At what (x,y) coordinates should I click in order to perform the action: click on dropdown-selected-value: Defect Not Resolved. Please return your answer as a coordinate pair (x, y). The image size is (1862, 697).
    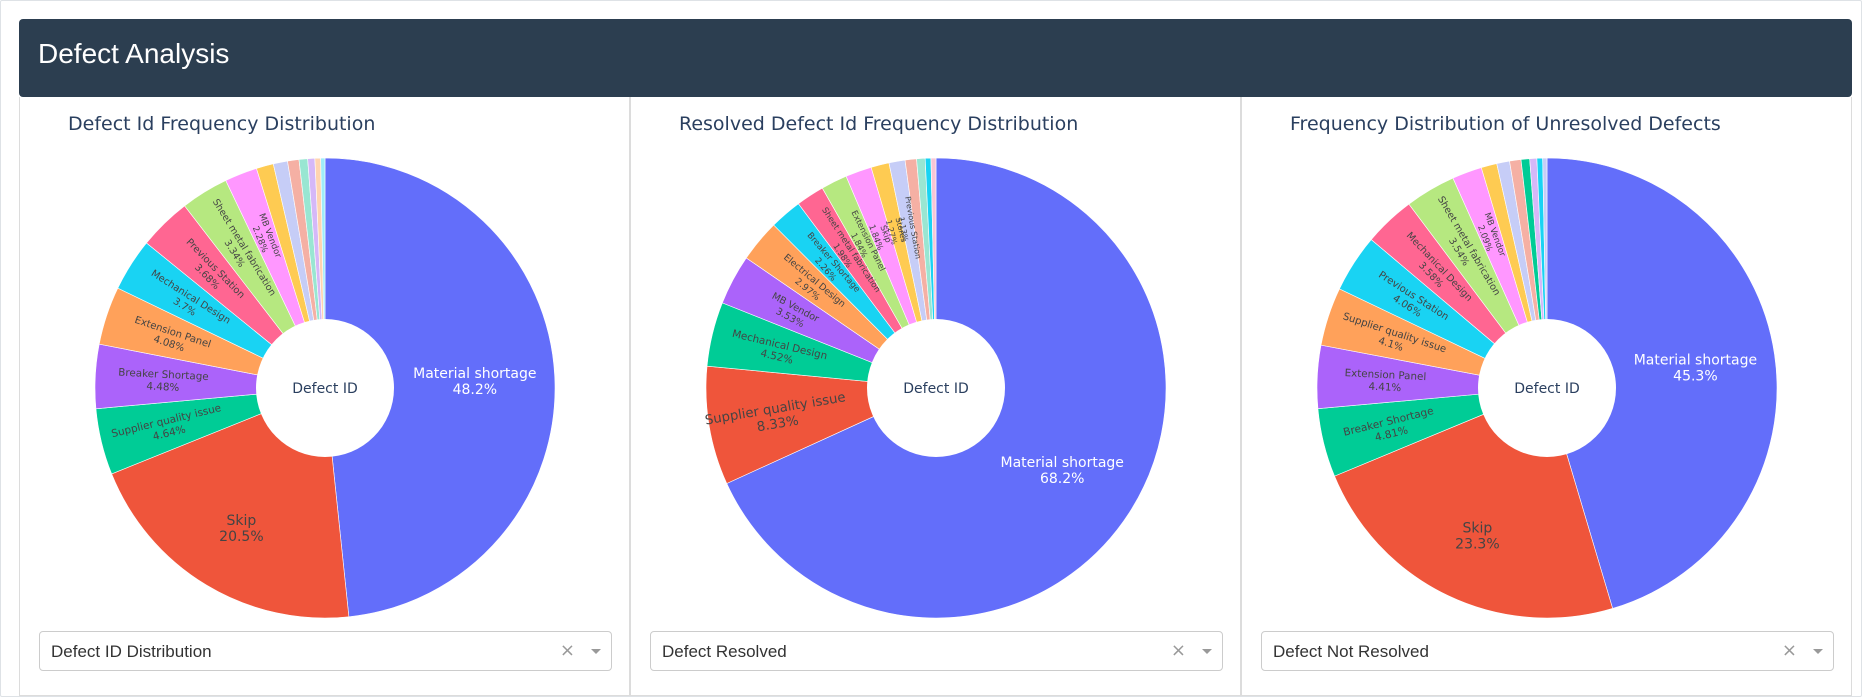
    Looking at the image, I should click on (1351, 651).